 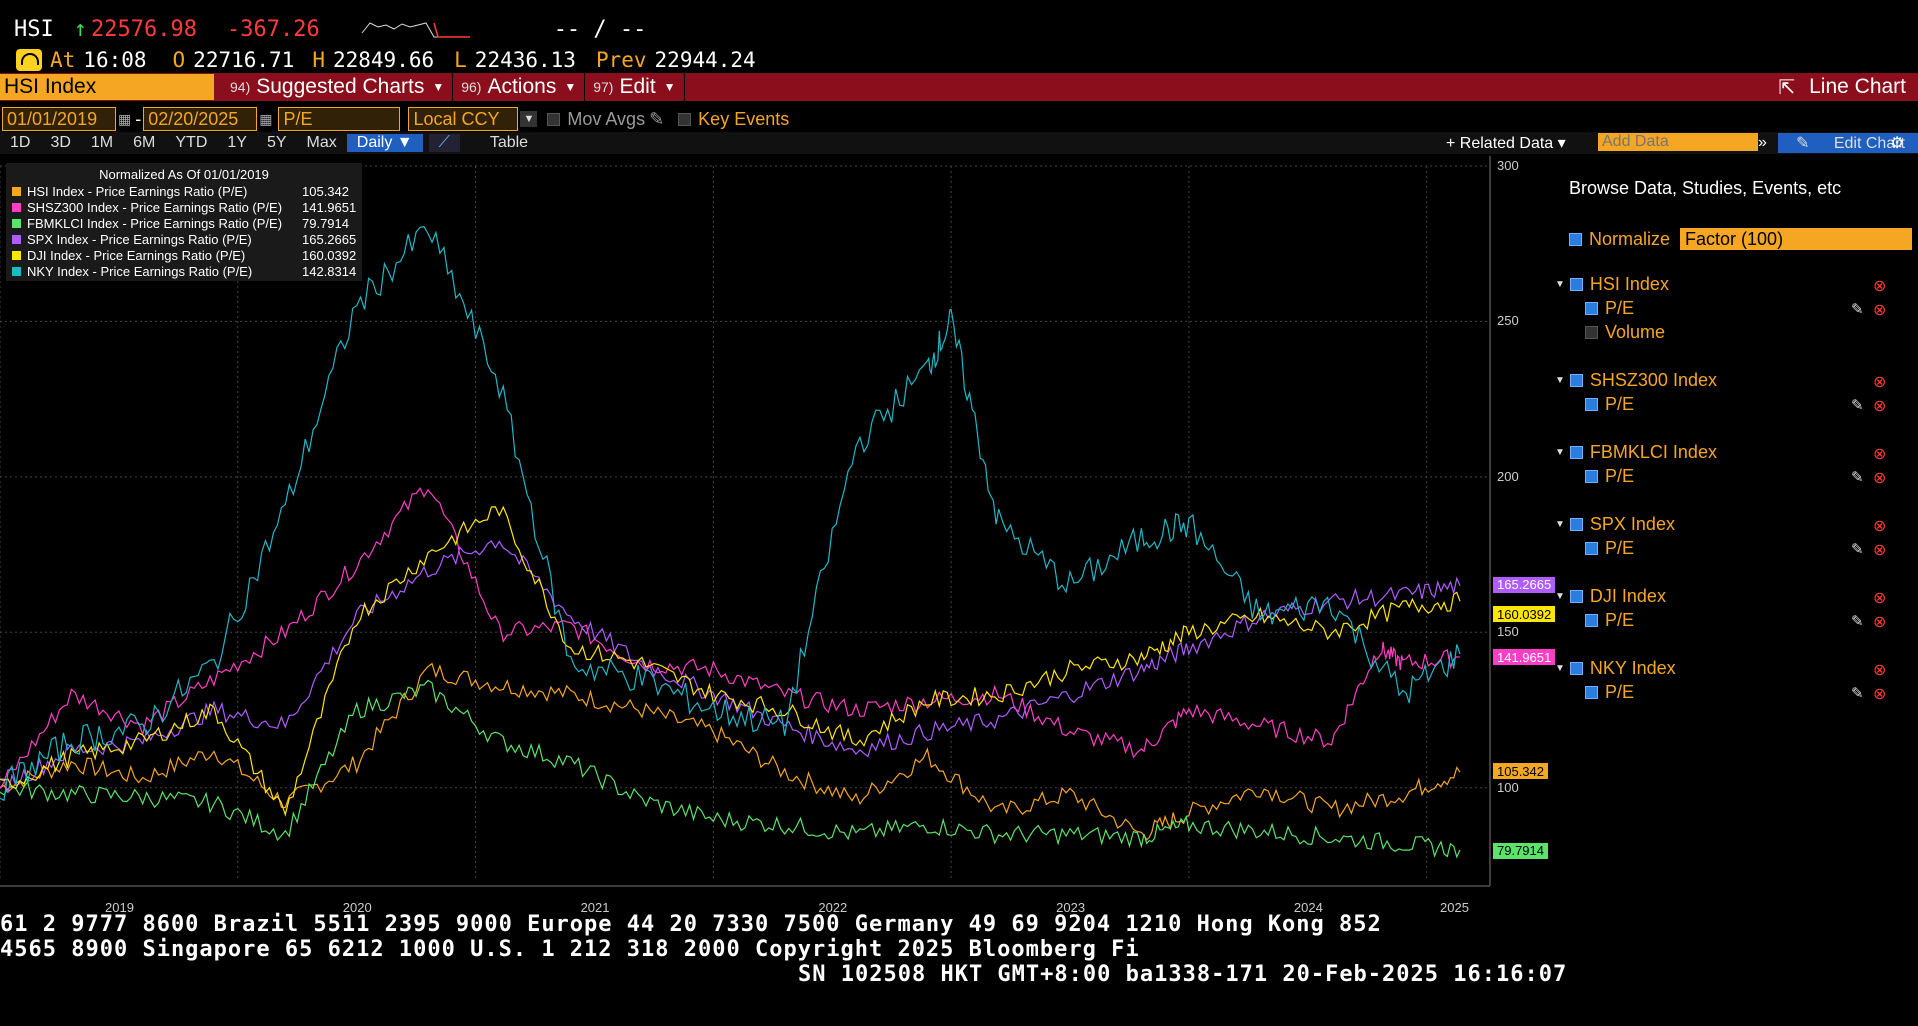 I want to click on group-label: HSI Index, so click(x=1629, y=284).